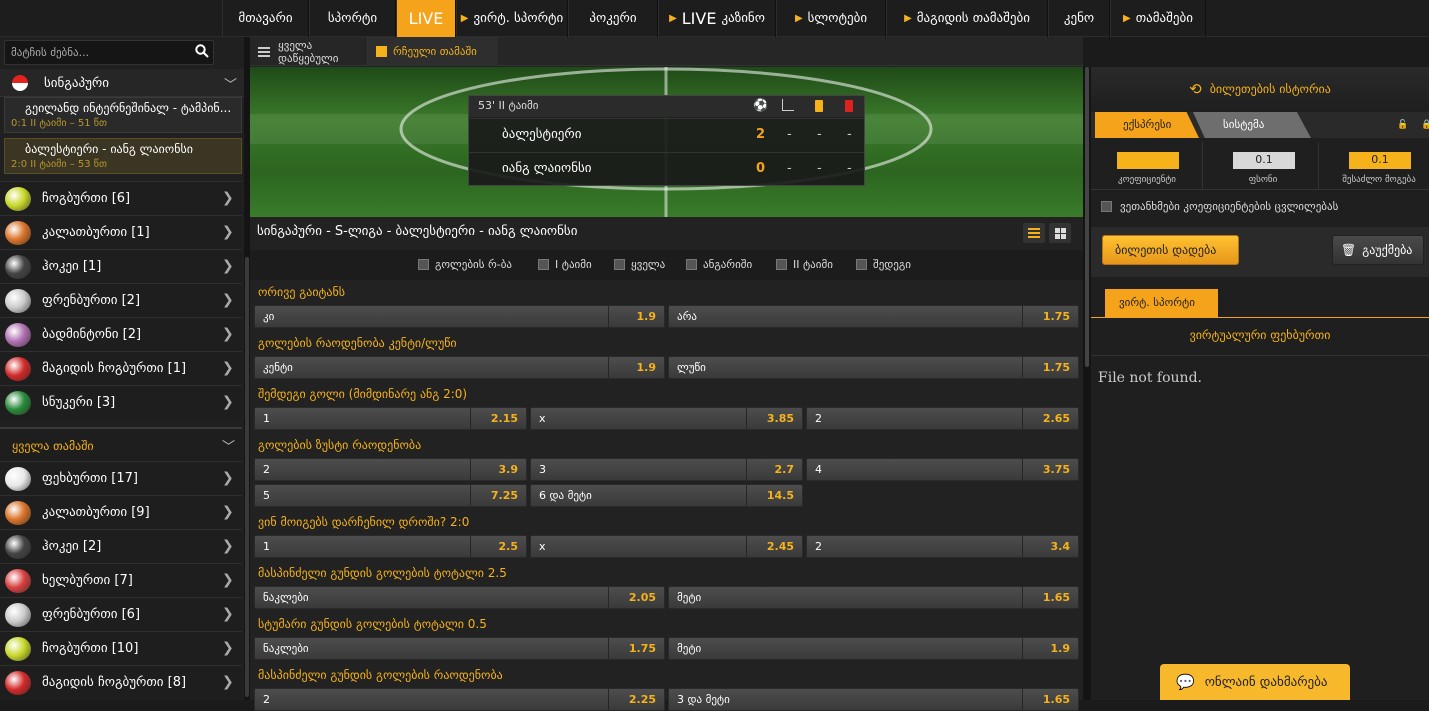 The height and width of the screenshot is (711, 1429). Describe the element at coordinates (18, 335) in the screenshot. I see `shuttlecock-icon` at that location.